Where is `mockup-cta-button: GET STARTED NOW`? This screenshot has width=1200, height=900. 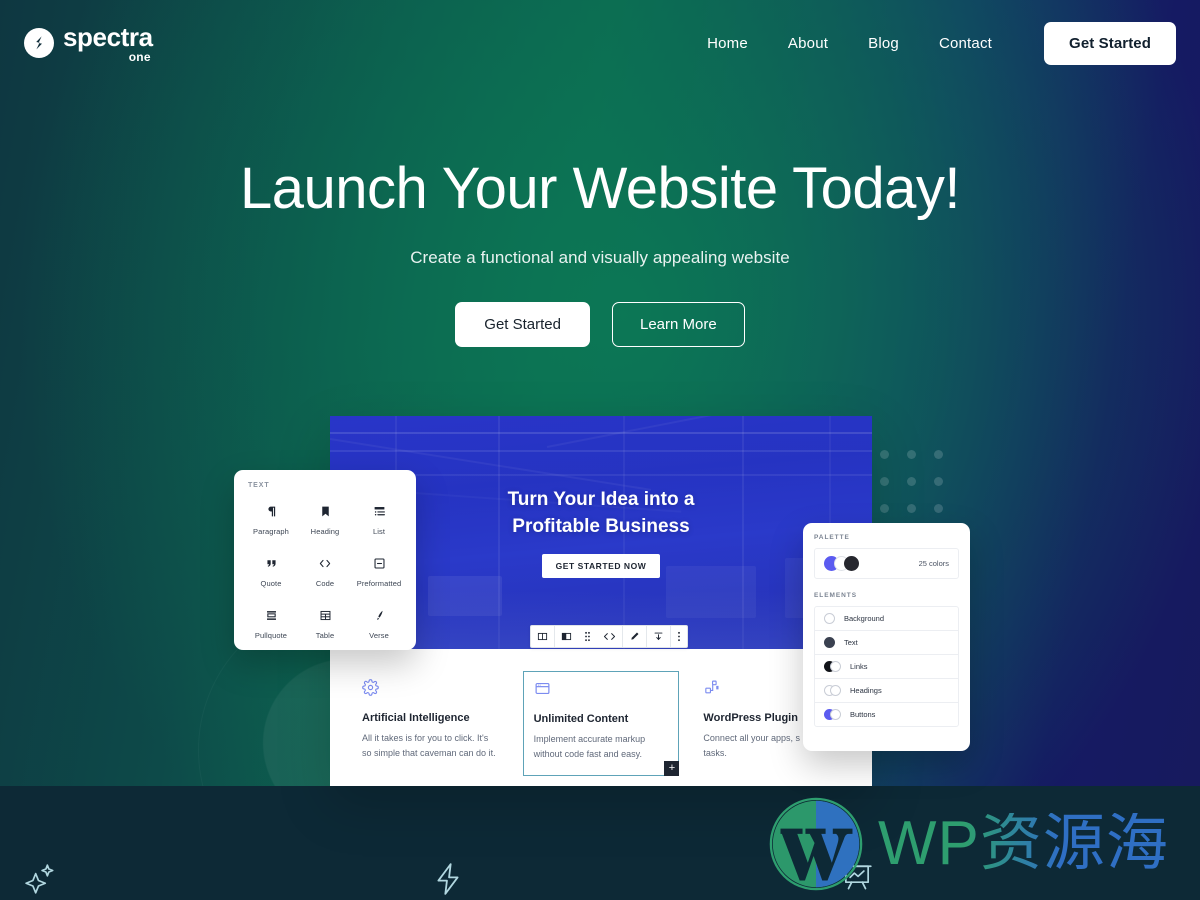 mockup-cta-button: GET STARTED NOW is located at coordinates (601, 566).